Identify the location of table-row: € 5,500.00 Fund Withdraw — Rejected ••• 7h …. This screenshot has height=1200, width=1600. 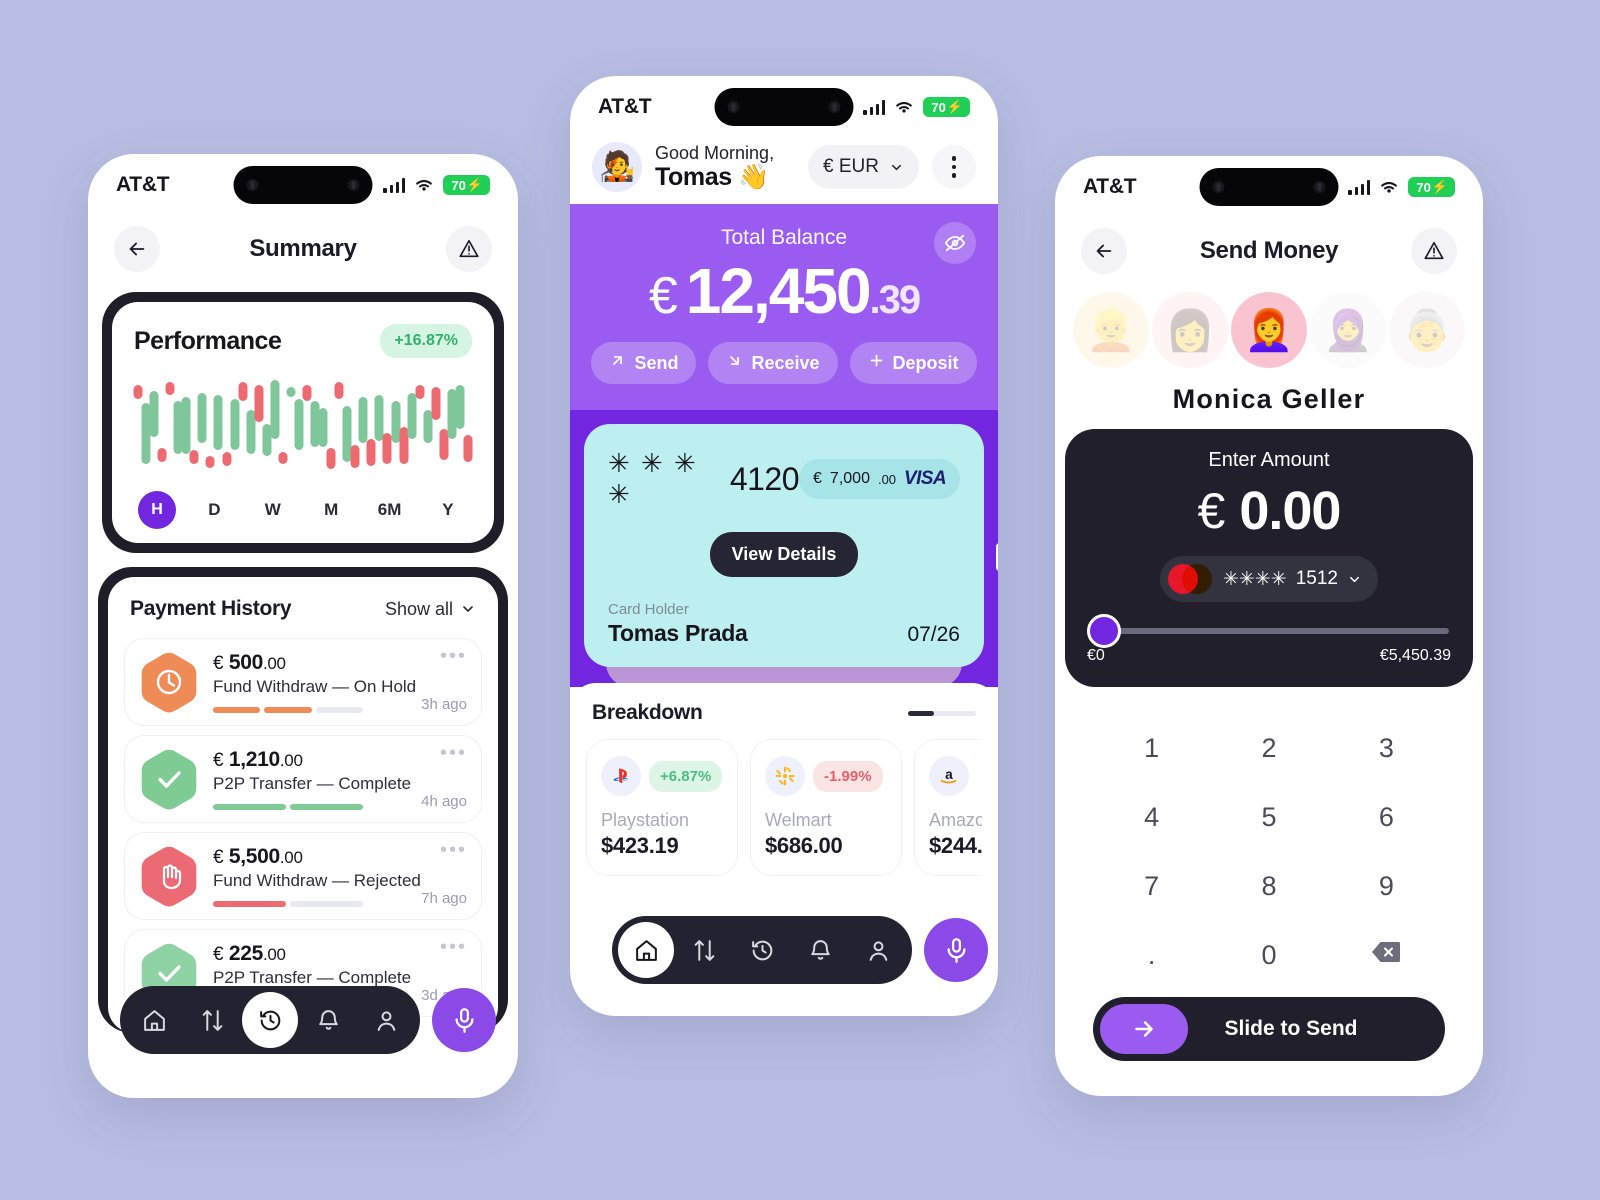
(303, 876).